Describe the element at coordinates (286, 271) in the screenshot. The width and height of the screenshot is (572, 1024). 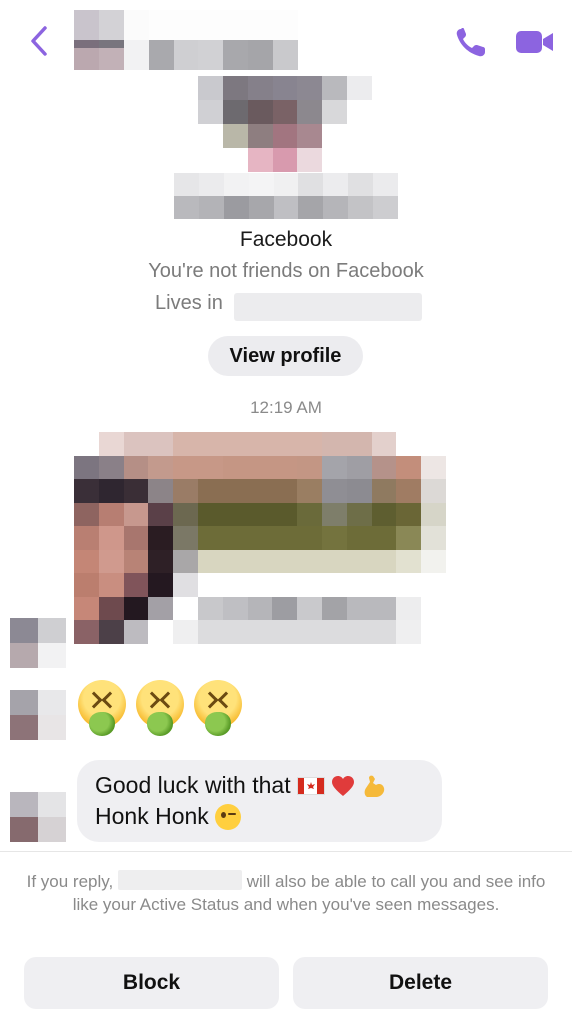
I see `friend-status: You're not friends on Facebook` at that location.